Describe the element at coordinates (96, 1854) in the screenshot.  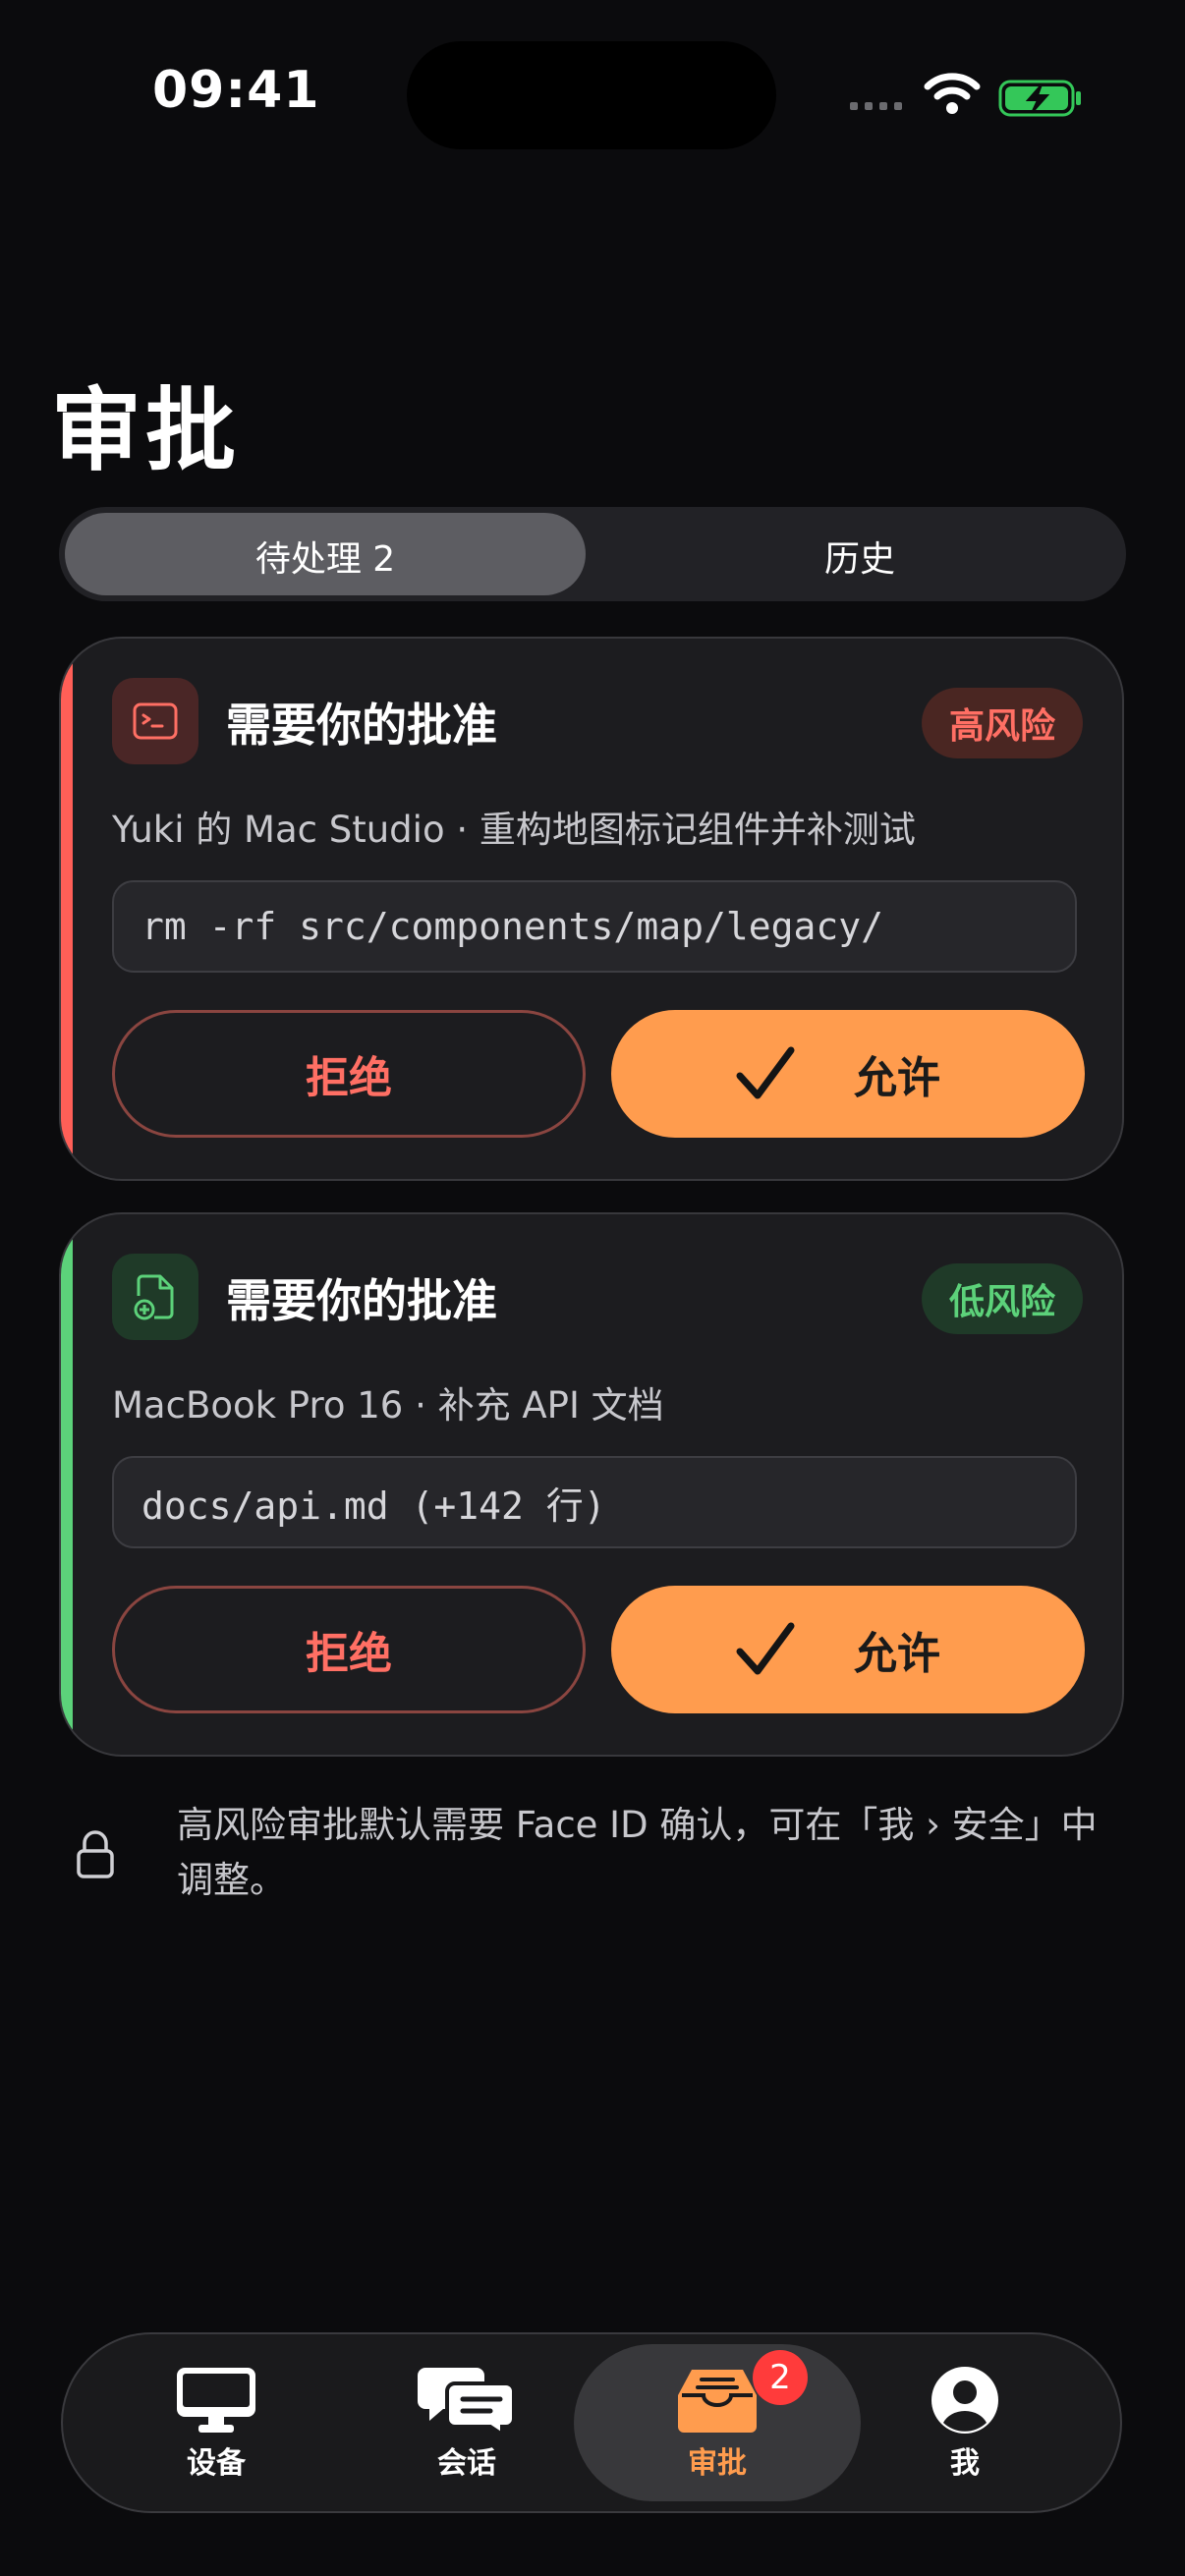
I see `lock-icon` at that location.